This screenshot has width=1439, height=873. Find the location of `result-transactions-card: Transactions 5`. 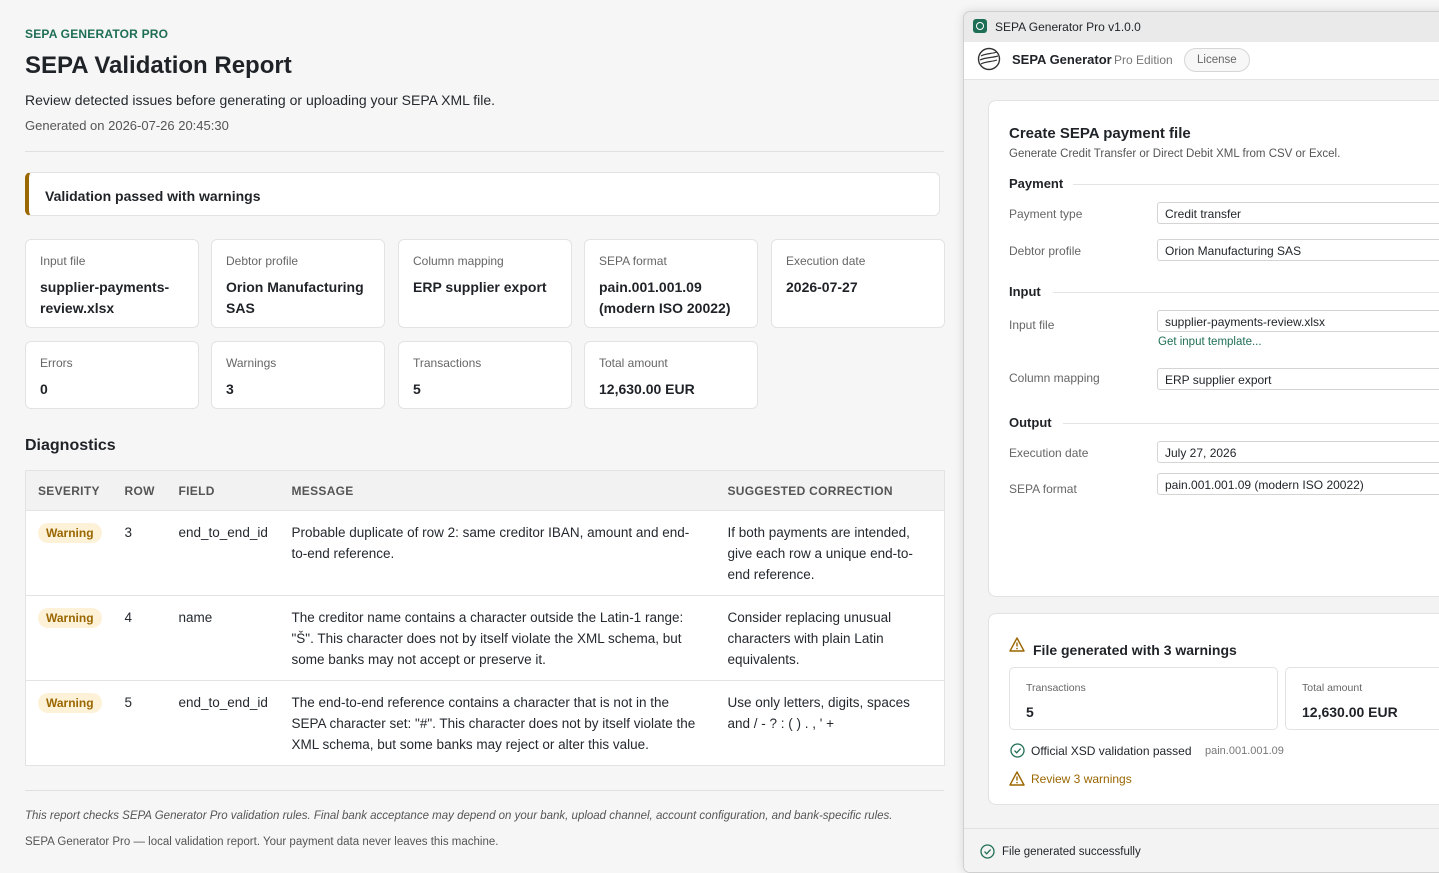

result-transactions-card: Transactions 5 is located at coordinates (1143, 698).